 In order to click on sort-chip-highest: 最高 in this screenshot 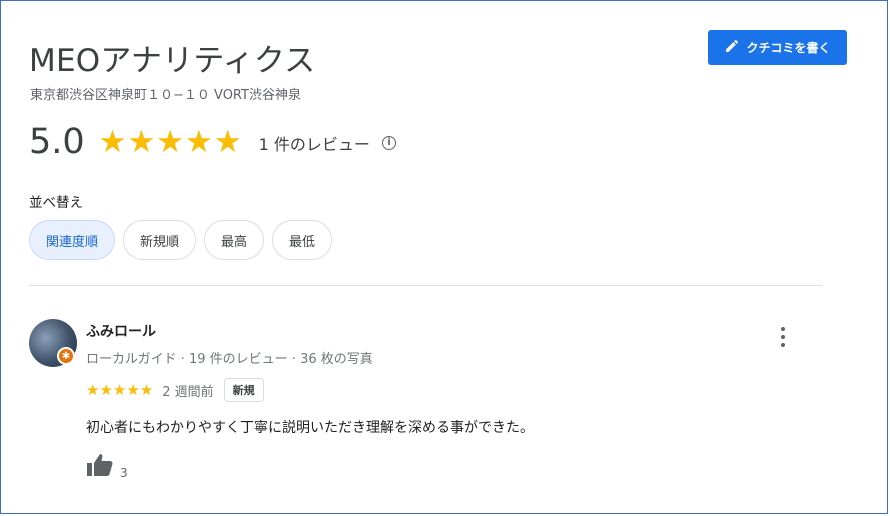, I will do `click(234, 240)`.